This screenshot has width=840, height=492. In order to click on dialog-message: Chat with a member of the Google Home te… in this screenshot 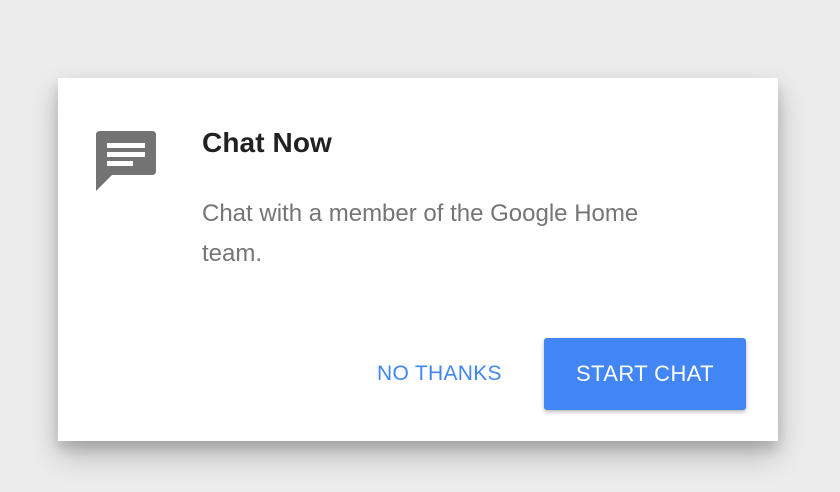, I will do `click(420, 233)`.